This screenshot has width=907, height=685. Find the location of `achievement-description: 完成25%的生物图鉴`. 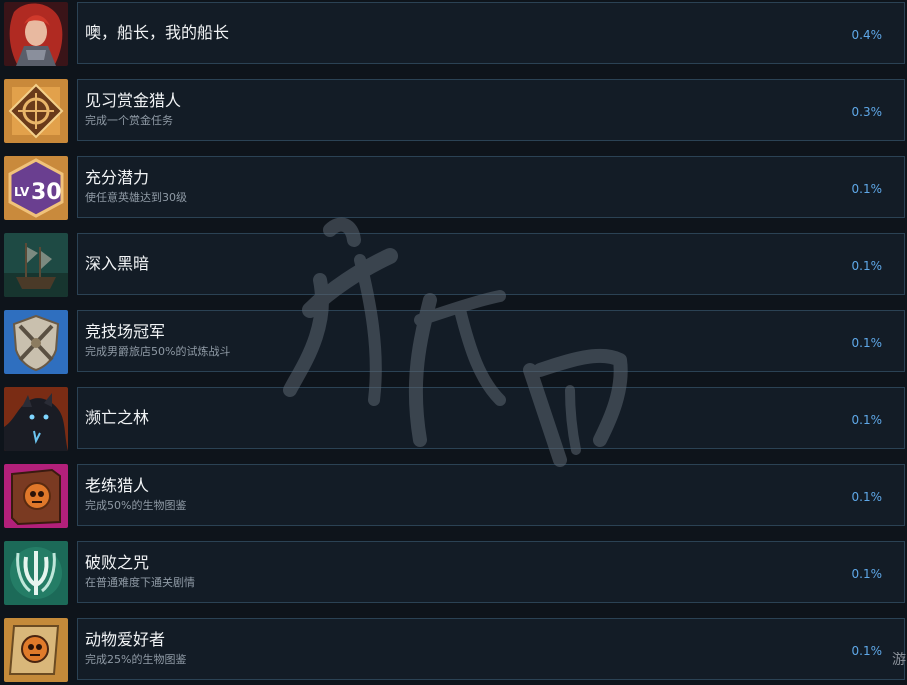

achievement-description: 完成25%的生物图鉴 is located at coordinates (136, 659).